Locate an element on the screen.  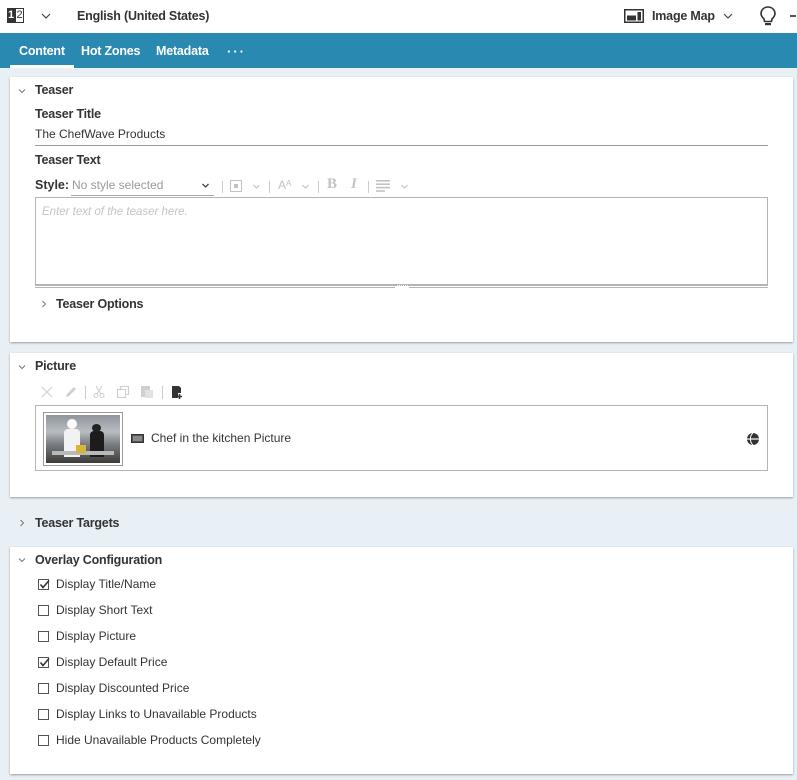
add-from-library-icon is located at coordinates (177, 392).